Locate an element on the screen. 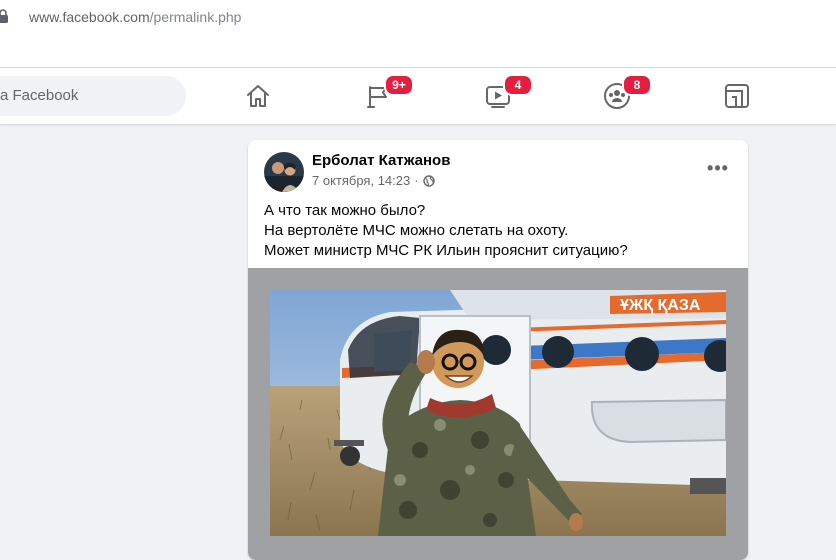 This screenshot has width=836, height=560. post-line: На вертолёте МЧС можно слетать на охоту. is located at coordinates (416, 230).